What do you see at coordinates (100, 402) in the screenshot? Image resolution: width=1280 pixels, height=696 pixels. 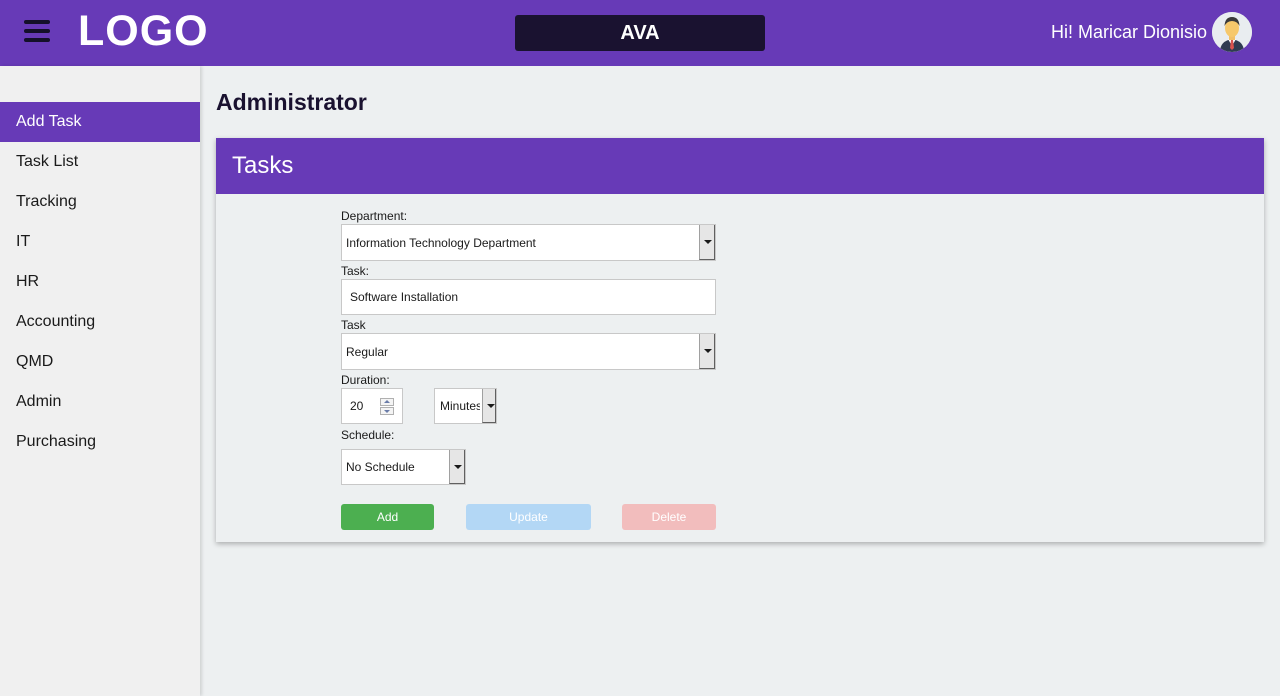 I see `sidebar-item-admin: Admin` at bounding box center [100, 402].